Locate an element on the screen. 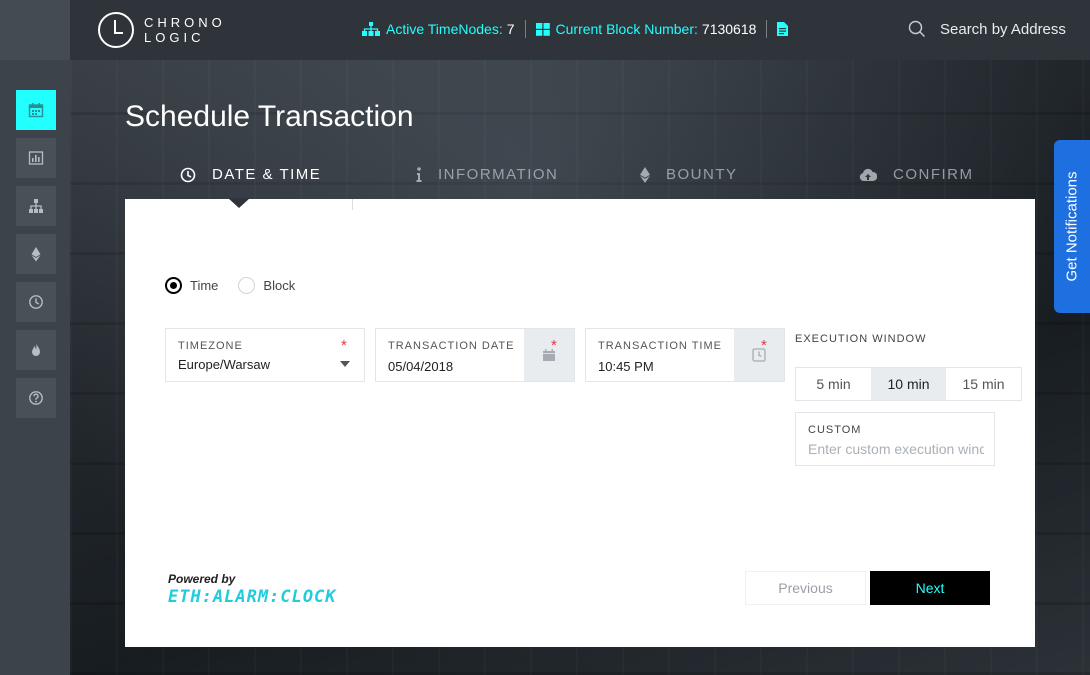 This screenshot has width=1090, height=675. tab-bounty: BOUNTY is located at coordinates (689, 174).